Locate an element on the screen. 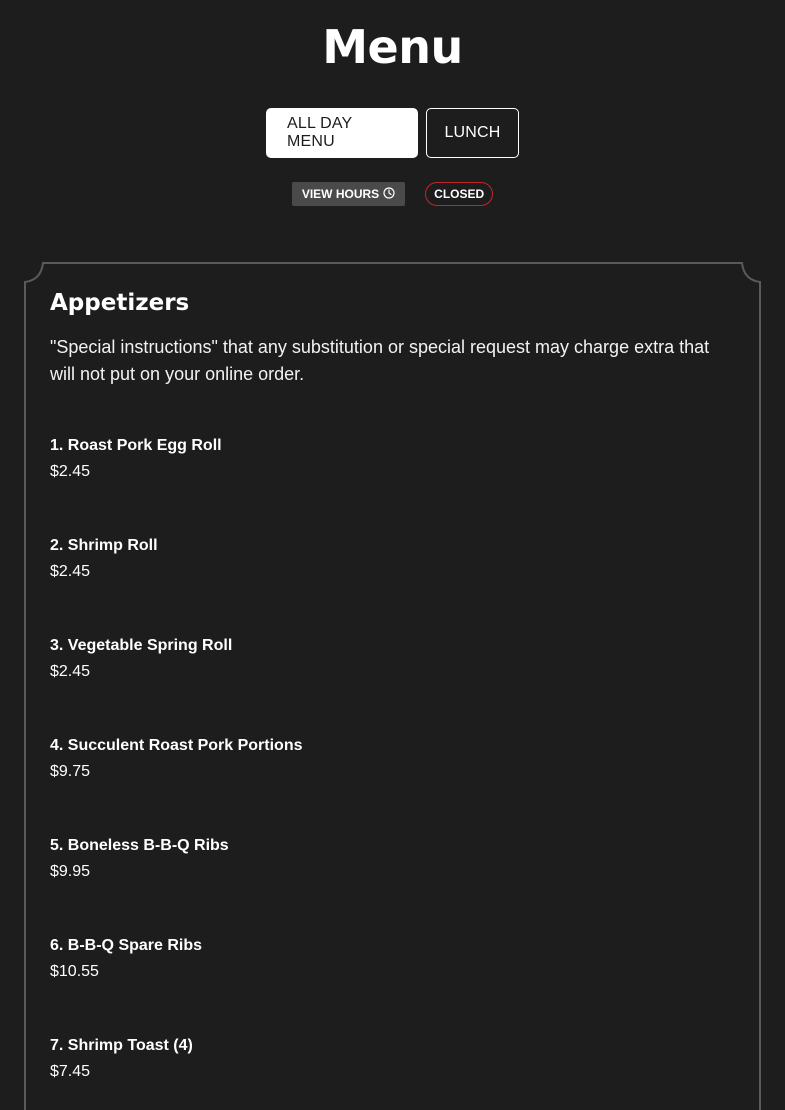  menu-item: 4. Succulent Roast Pork Portions $9.75 is located at coordinates (390, 786).